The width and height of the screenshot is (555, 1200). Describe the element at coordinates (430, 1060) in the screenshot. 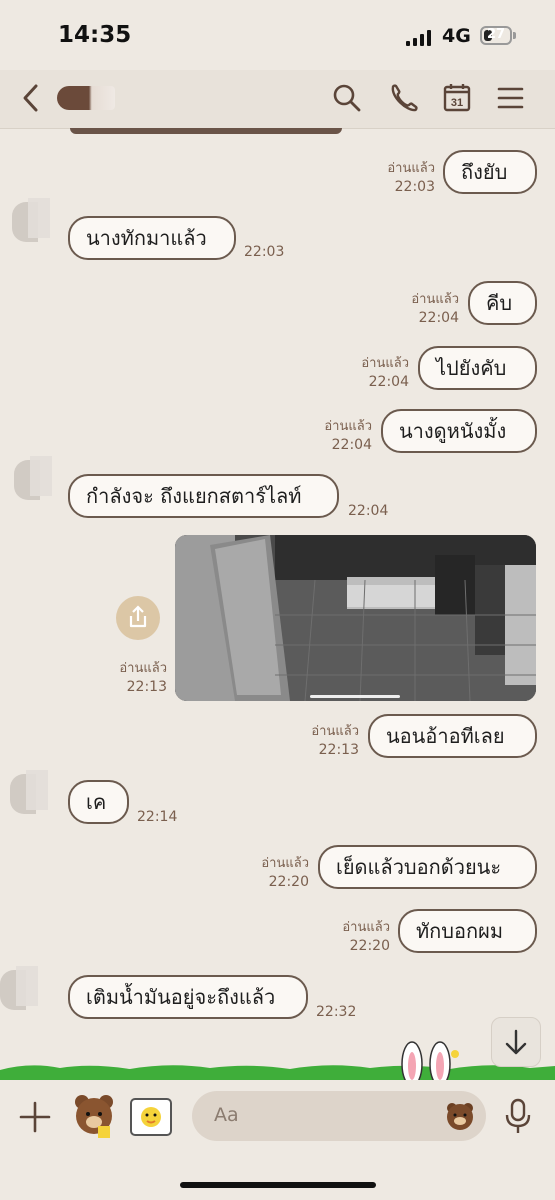

I see `bunny-ears-decoration` at that location.